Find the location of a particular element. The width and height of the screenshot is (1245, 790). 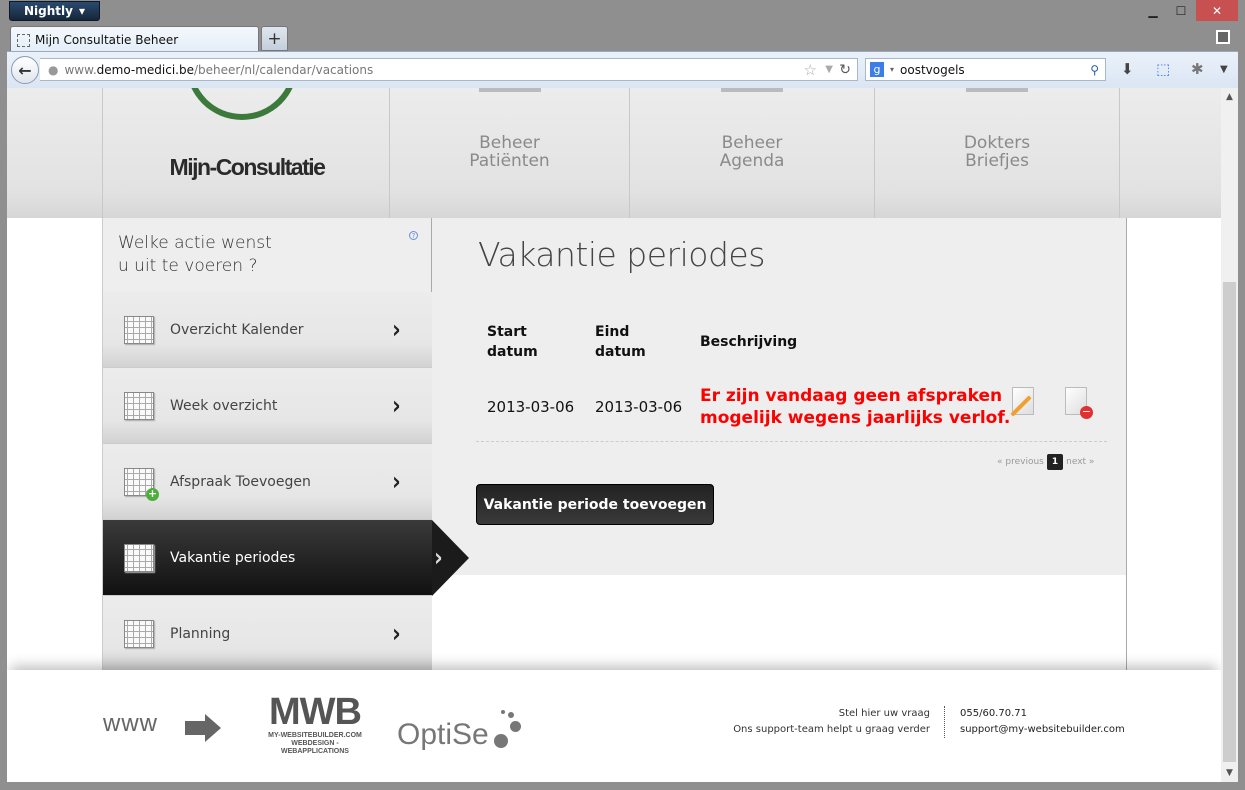

sidebar-item-planning: Planning › is located at coordinates (267, 634).